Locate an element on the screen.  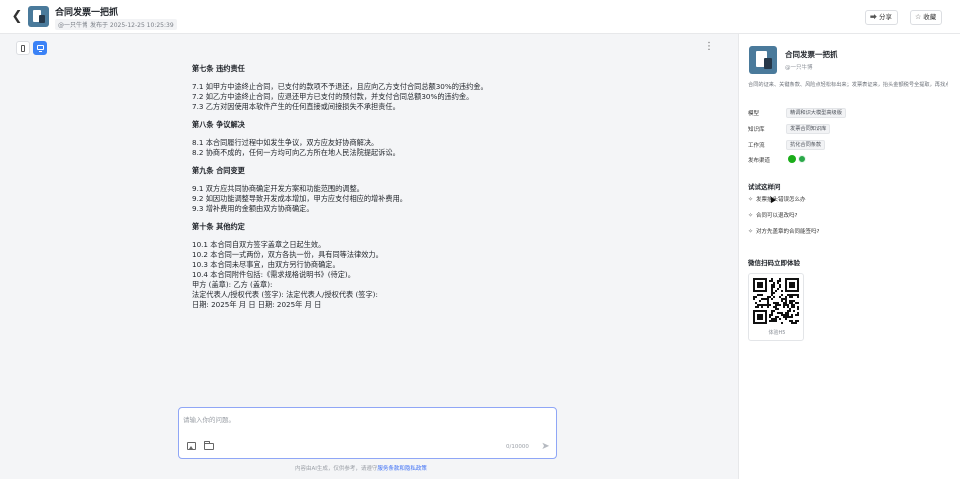
suggested-question: ✧ 发票抬头错误怎么办 is located at coordinates (777, 200).